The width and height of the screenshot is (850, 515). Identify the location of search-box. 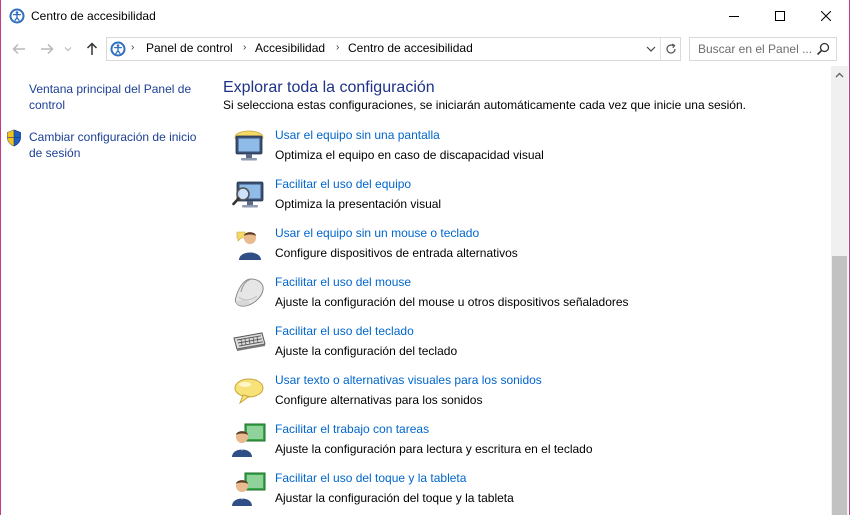
(763, 49).